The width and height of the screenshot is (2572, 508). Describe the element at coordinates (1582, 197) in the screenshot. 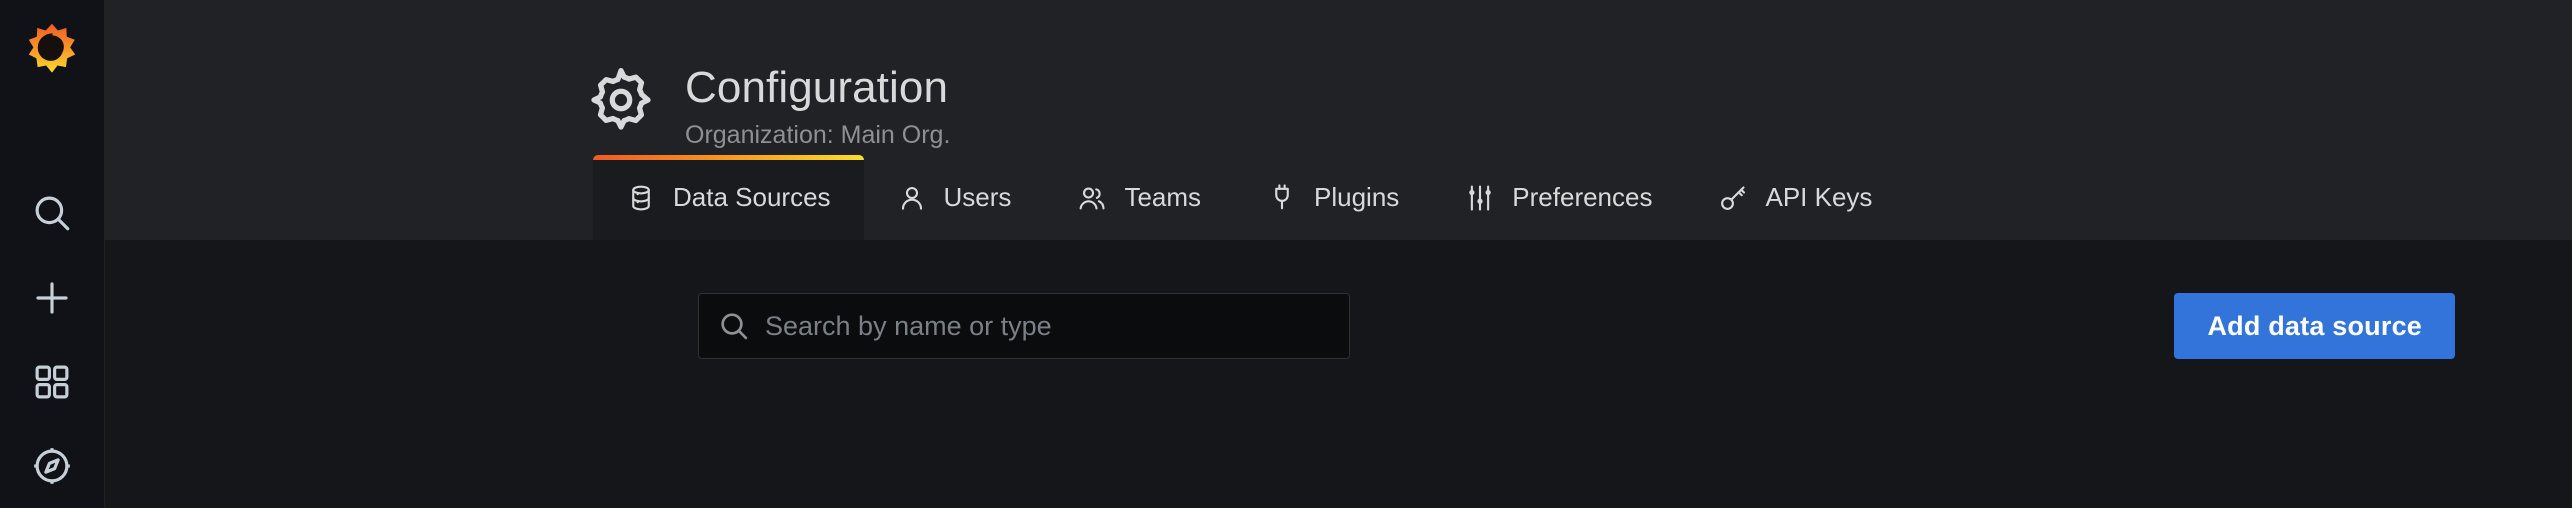

I see `tab-label: Preferences` at that location.